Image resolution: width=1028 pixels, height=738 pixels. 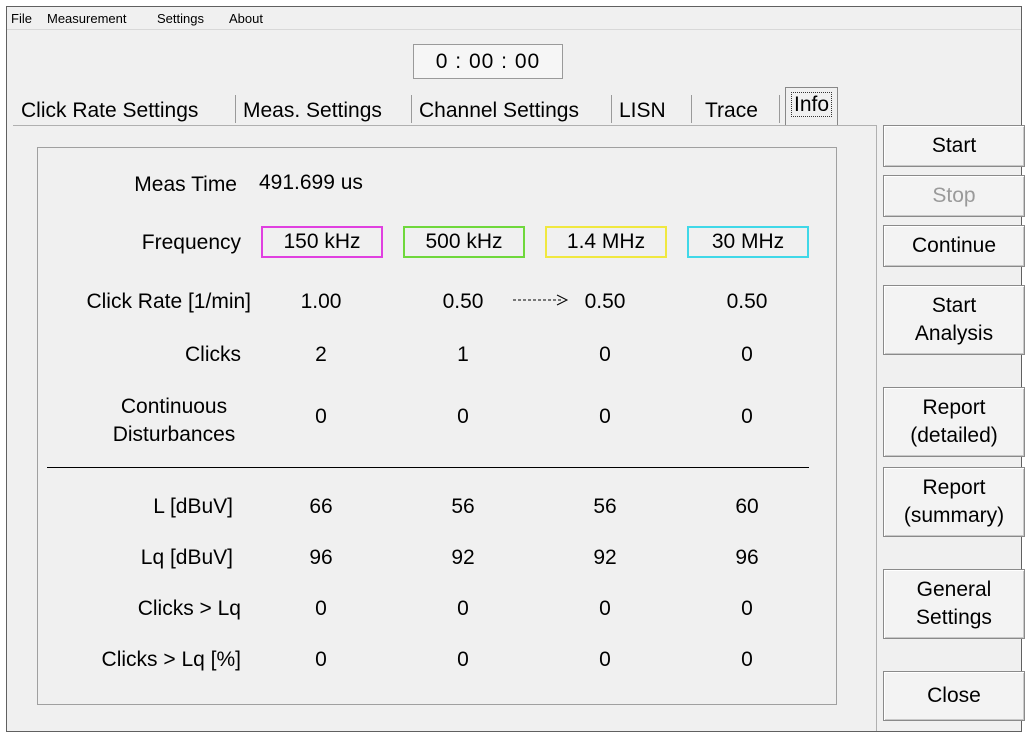 I want to click on l-dbuv-label: L [dBuV], so click(x=193, y=506).